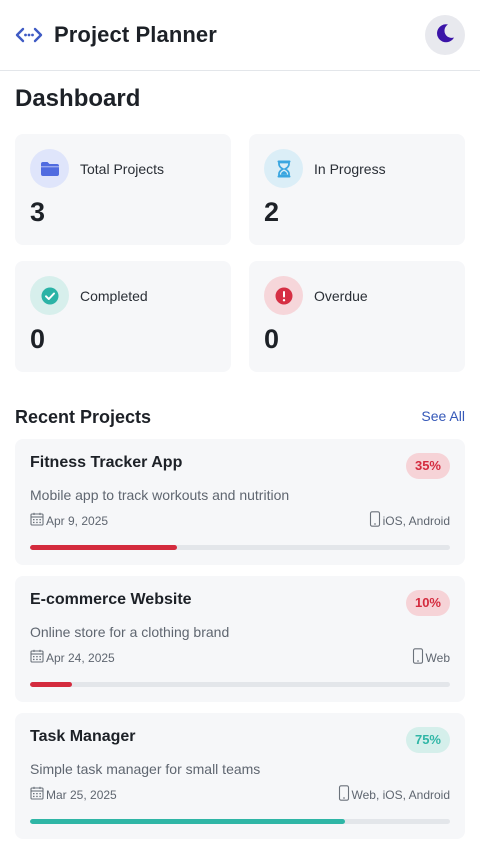 This screenshot has height=844, width=480. I want to click on stat-card-in-progress: In Progress 2, so click(357, 189).